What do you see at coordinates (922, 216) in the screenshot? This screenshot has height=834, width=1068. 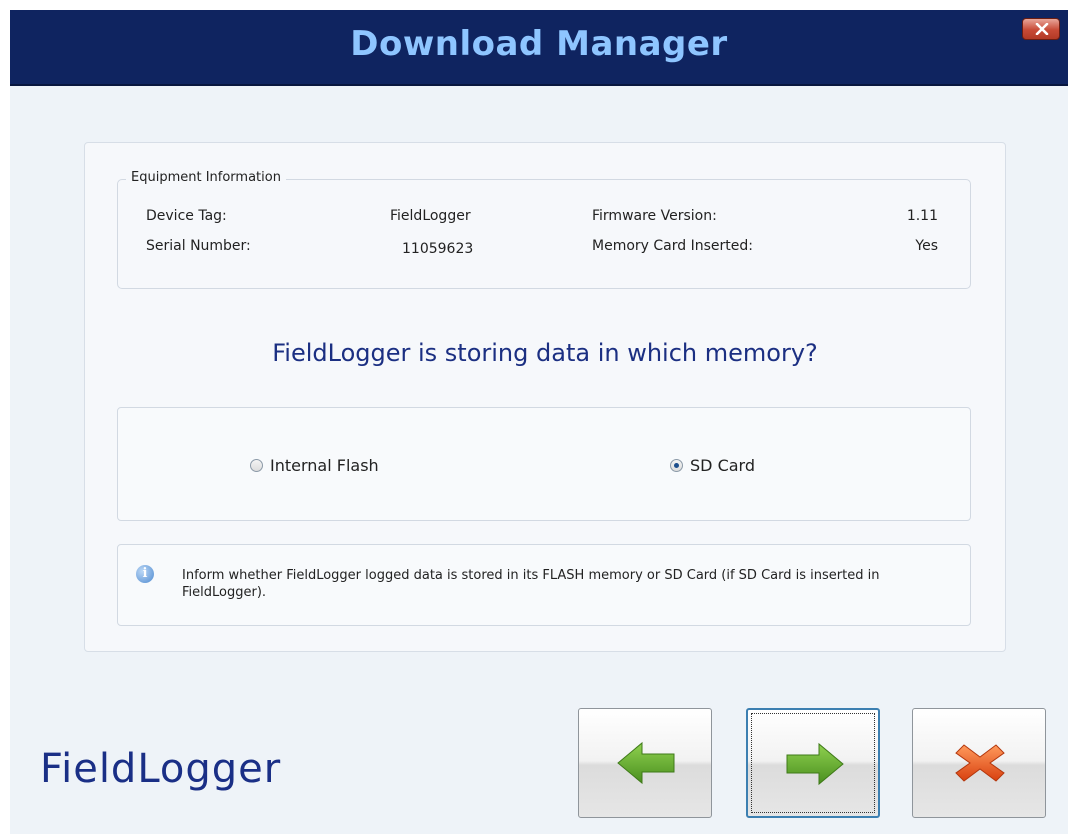 I see `firmware-version-value: 1.11` at bounding box center [922, 216].